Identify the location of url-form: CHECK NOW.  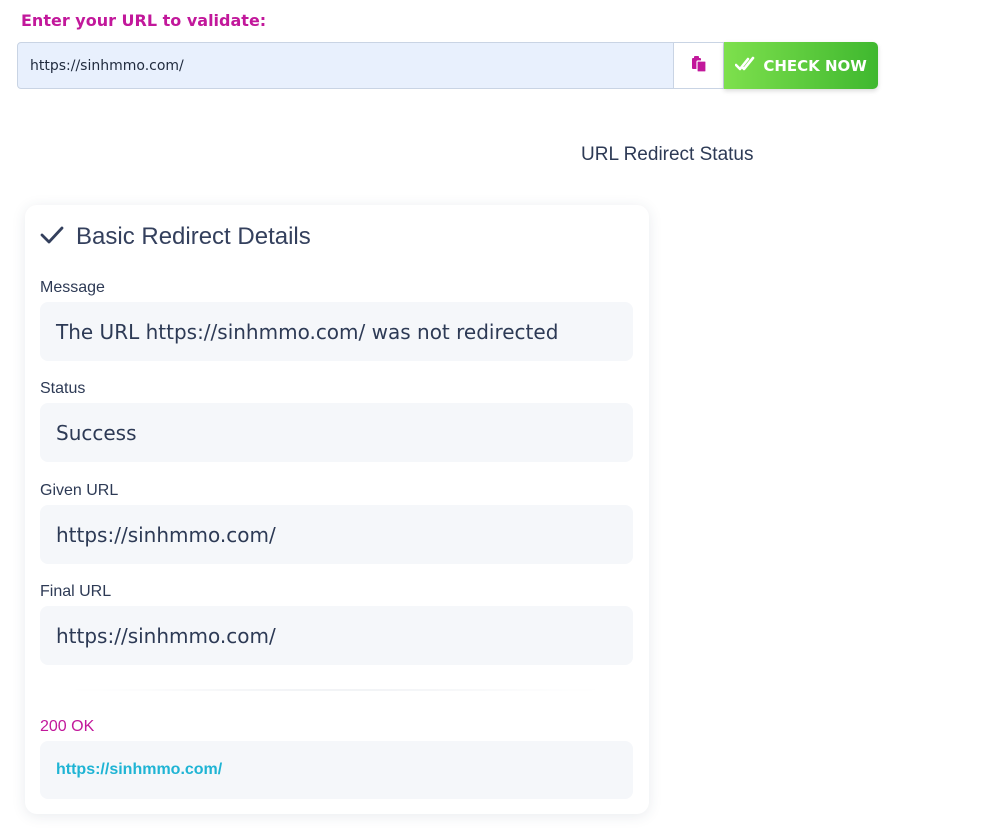
(447, 65).